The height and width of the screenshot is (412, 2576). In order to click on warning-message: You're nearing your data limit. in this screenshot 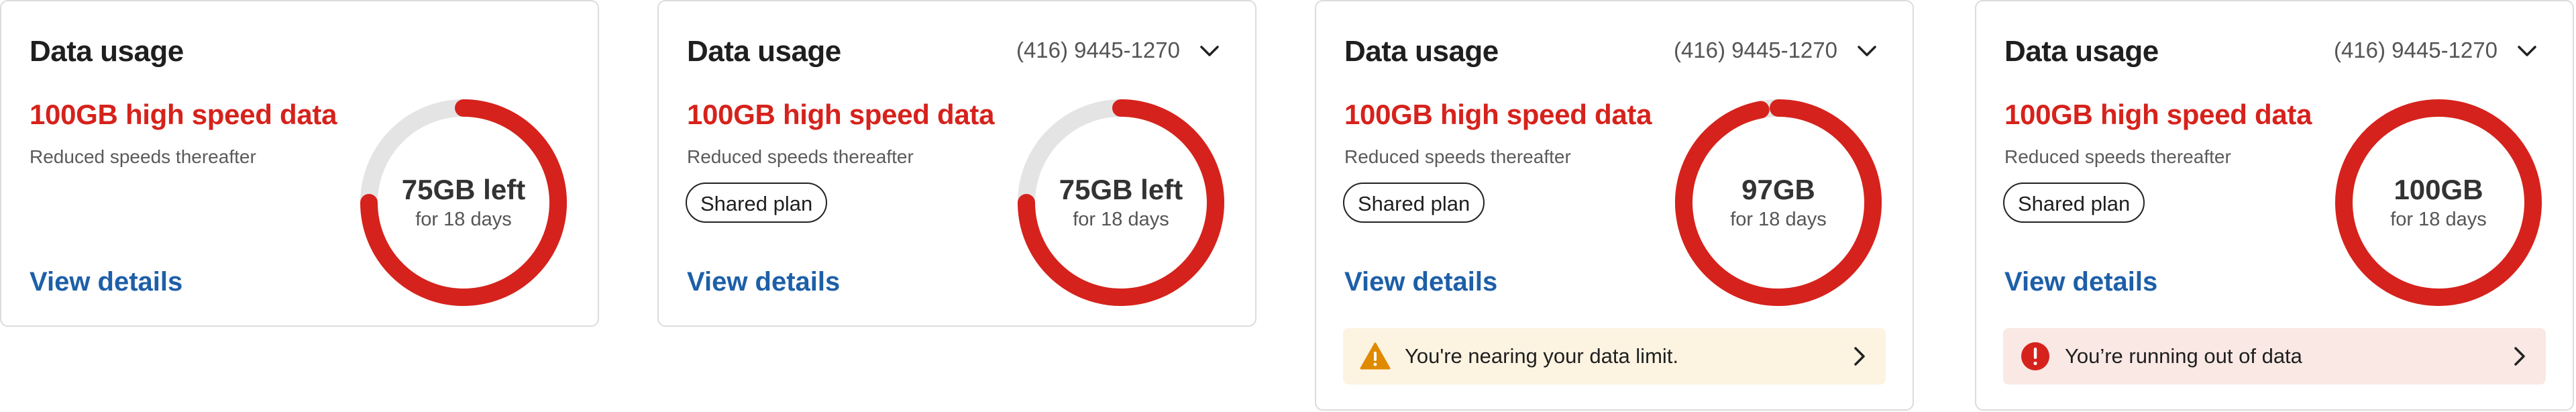, I will do `click(1542, 356)`.